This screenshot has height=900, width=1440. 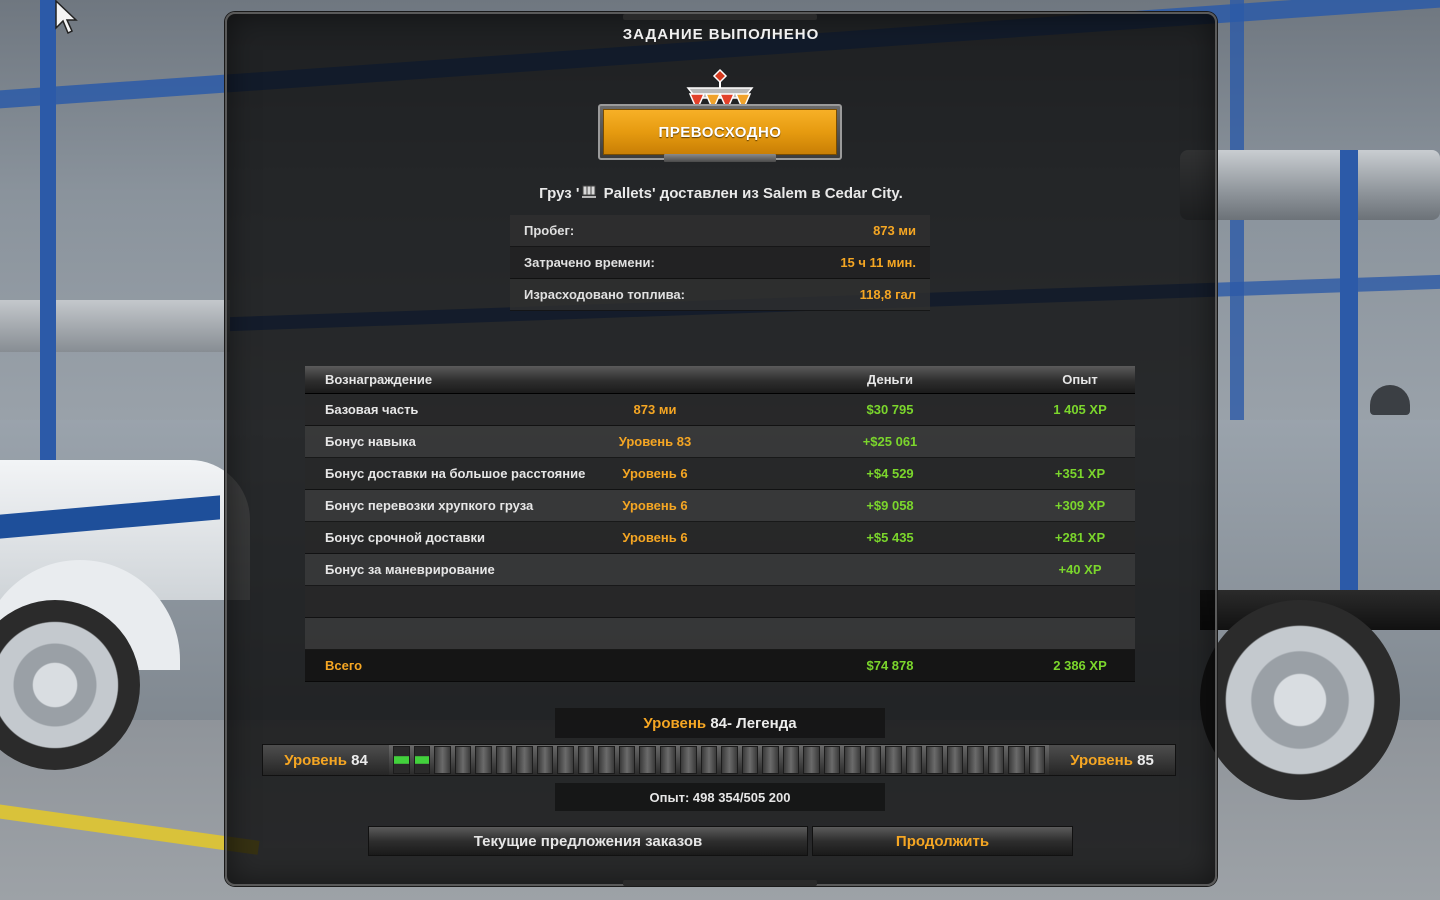 What do you see at coordinates (890, 473) in the screenshot?
I see `reward-money: +$4 529` at bounding box center [890, 473].